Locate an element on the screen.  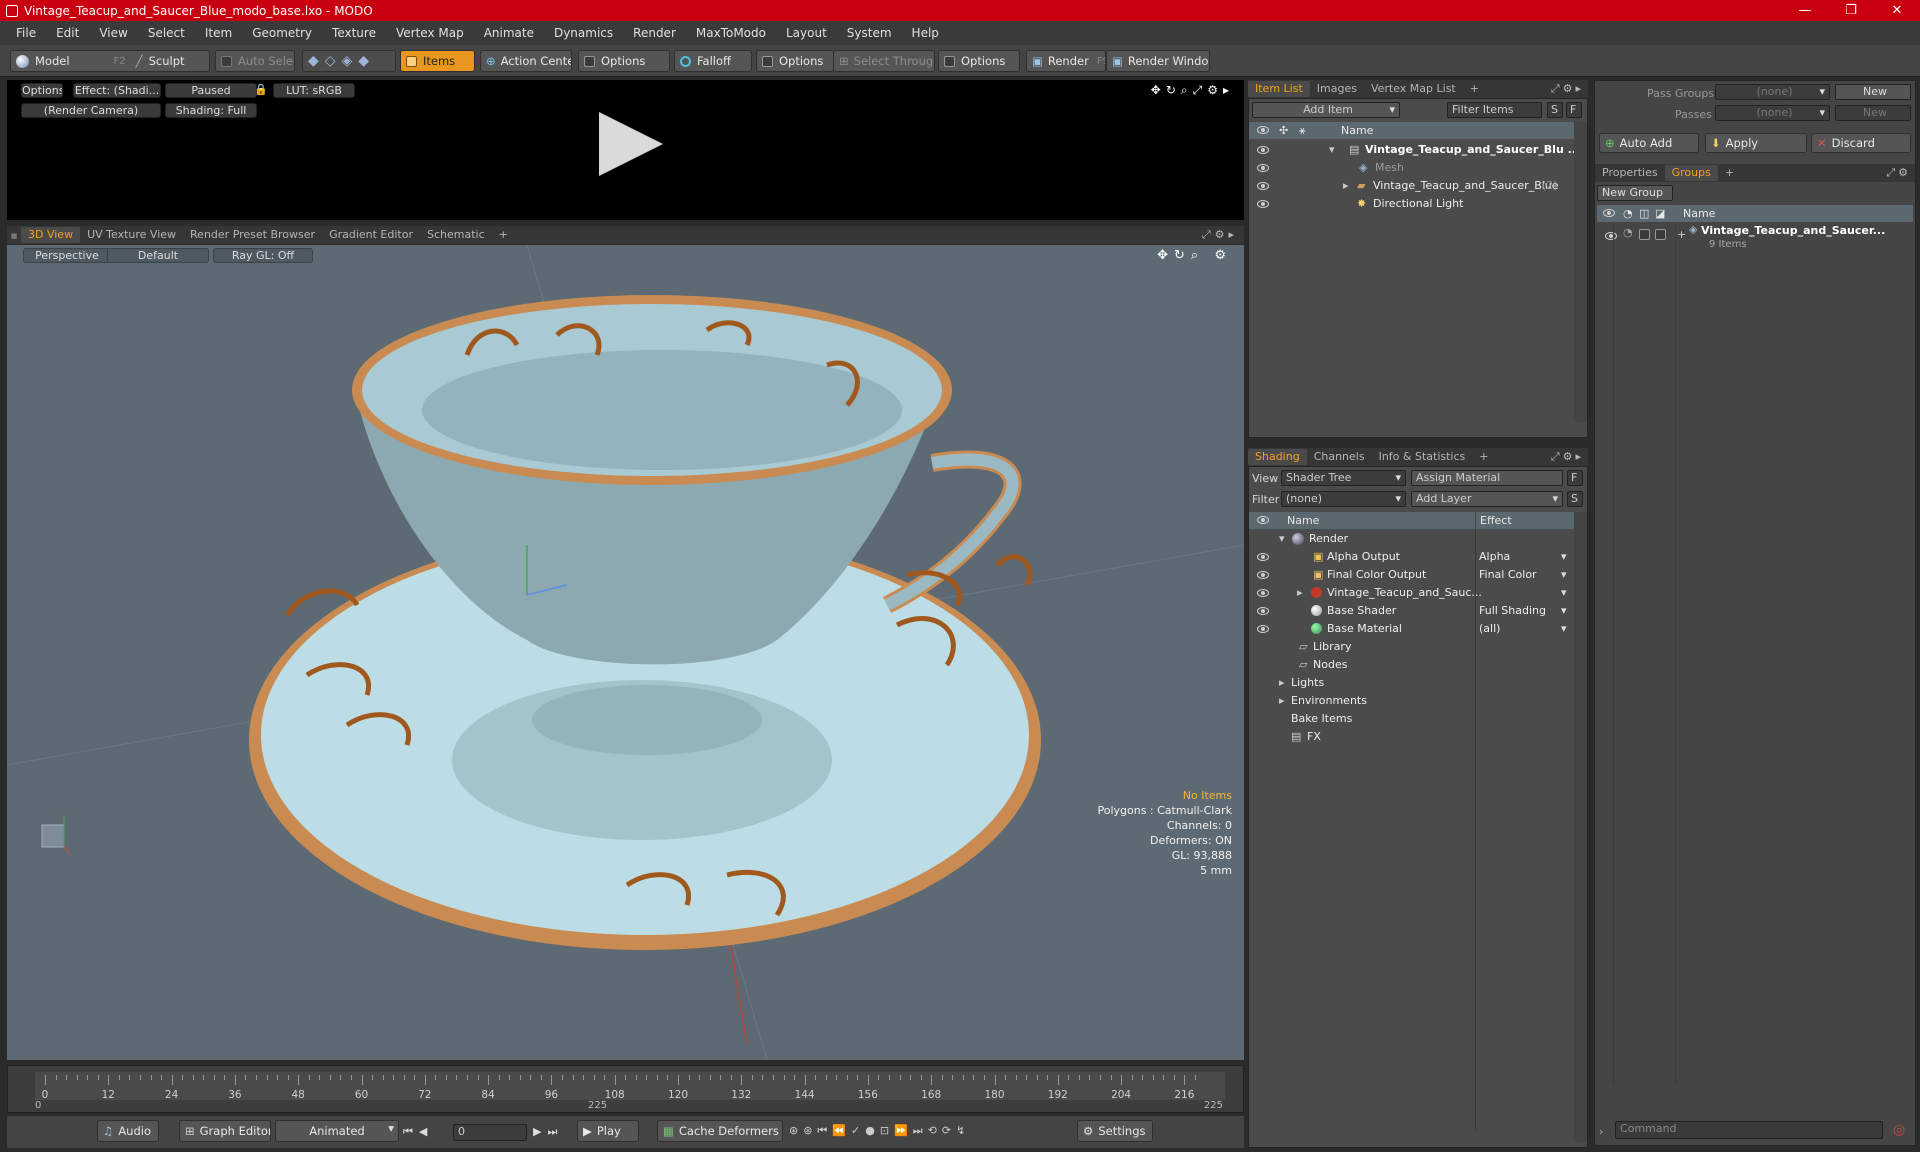
tab-shading: Shading is located at coordinates (1277, 457).